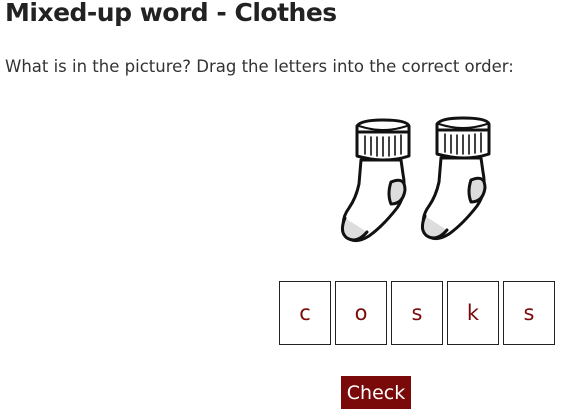 This screenshot has height=416, width=566. Describe the element at coordinates (171, 13) in the screenshot. I see `page-title: Mixed-up word - Clothes` at that location.